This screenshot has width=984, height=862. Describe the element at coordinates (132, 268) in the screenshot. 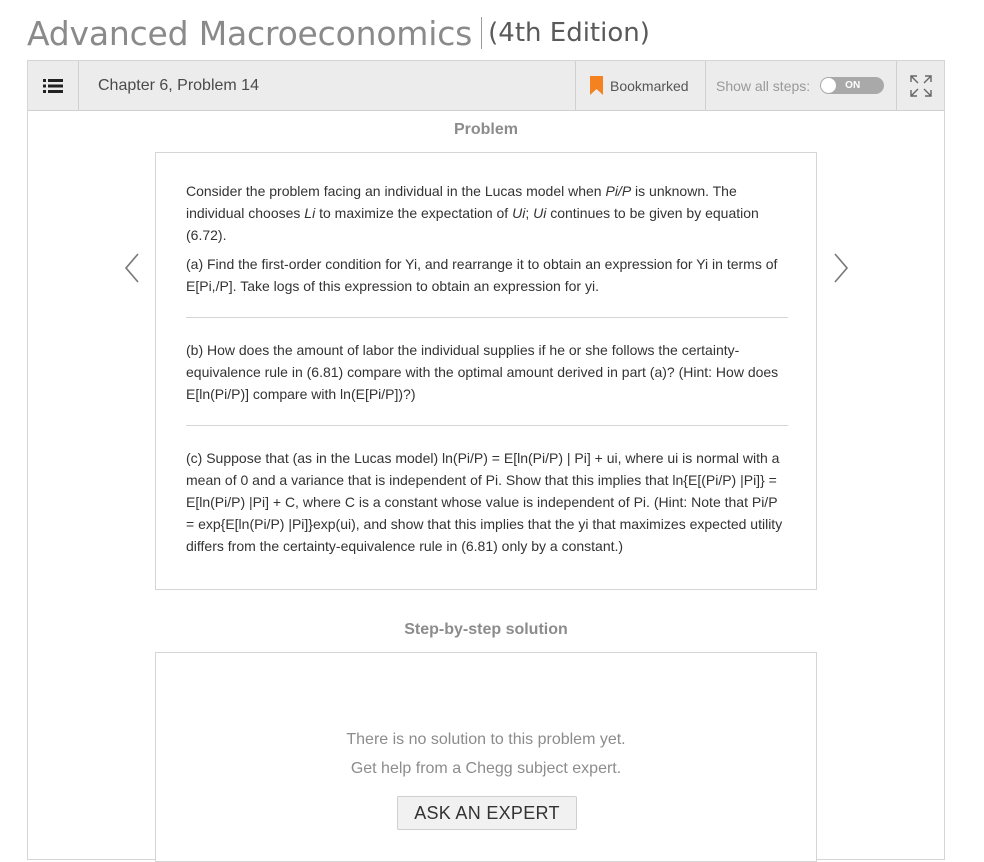

I see `chevron-left-icon` at that location.